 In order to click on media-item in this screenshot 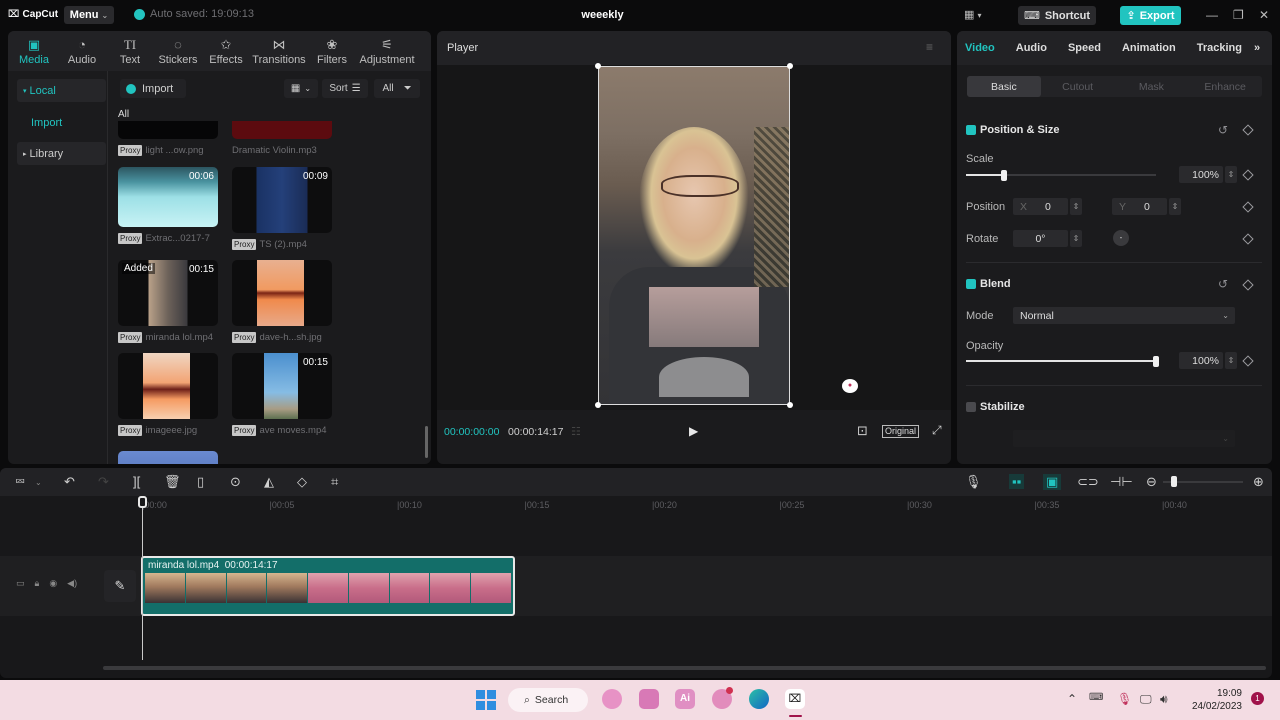, I will do `click(168, 457)`.